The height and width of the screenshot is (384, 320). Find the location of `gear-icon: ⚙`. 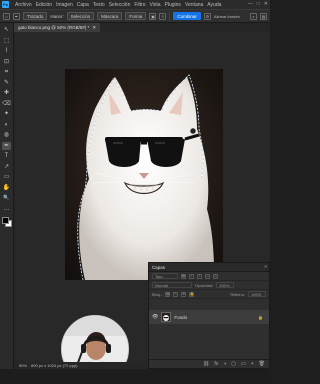

gear-icon: ⚙ is located at coordinates (207, 16).